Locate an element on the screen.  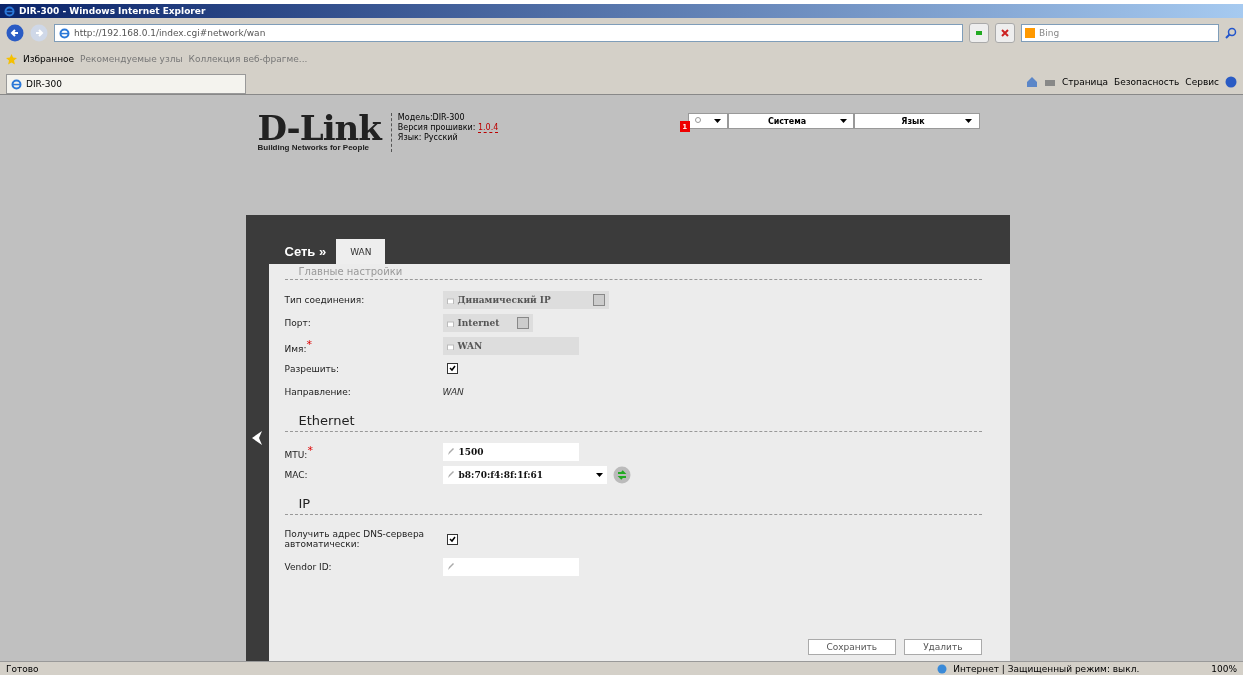
refresh-button is located at coordinates (979, 33).